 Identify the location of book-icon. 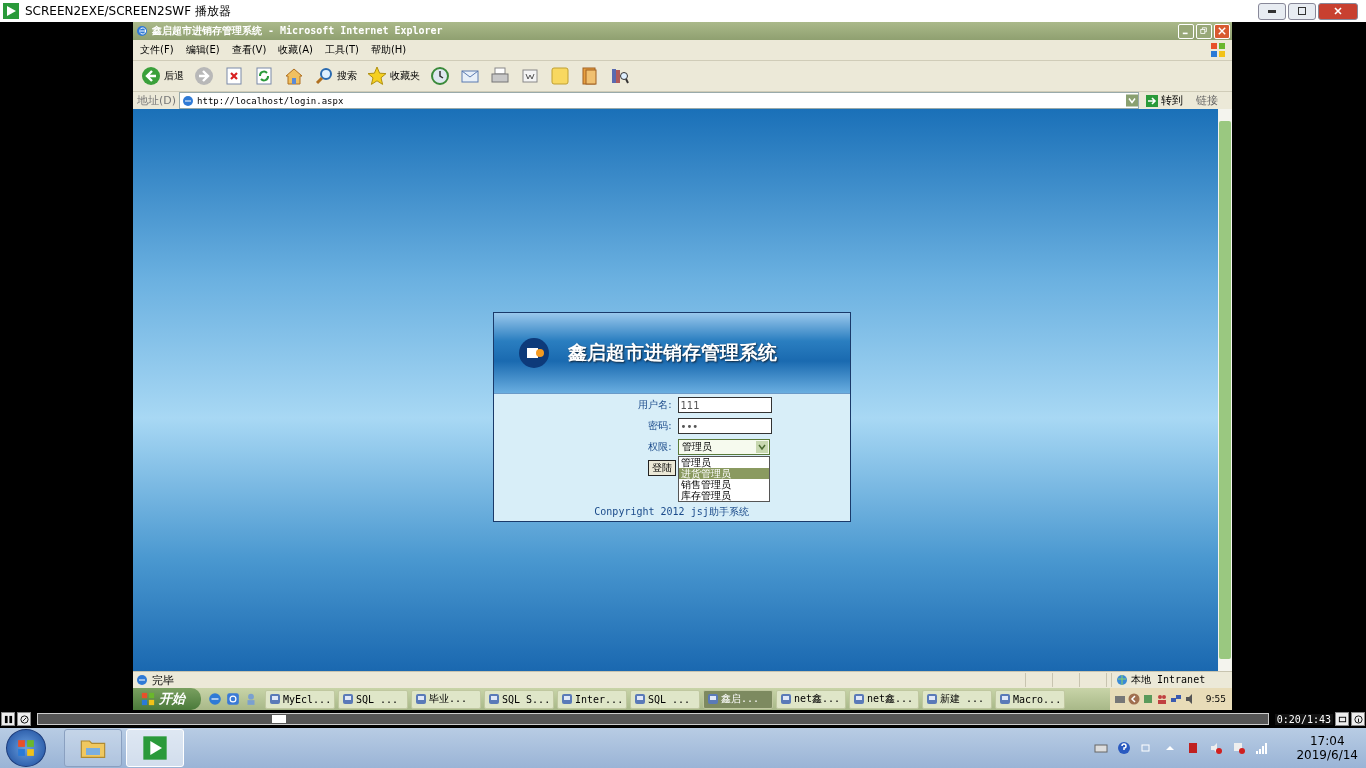
(590, 76).